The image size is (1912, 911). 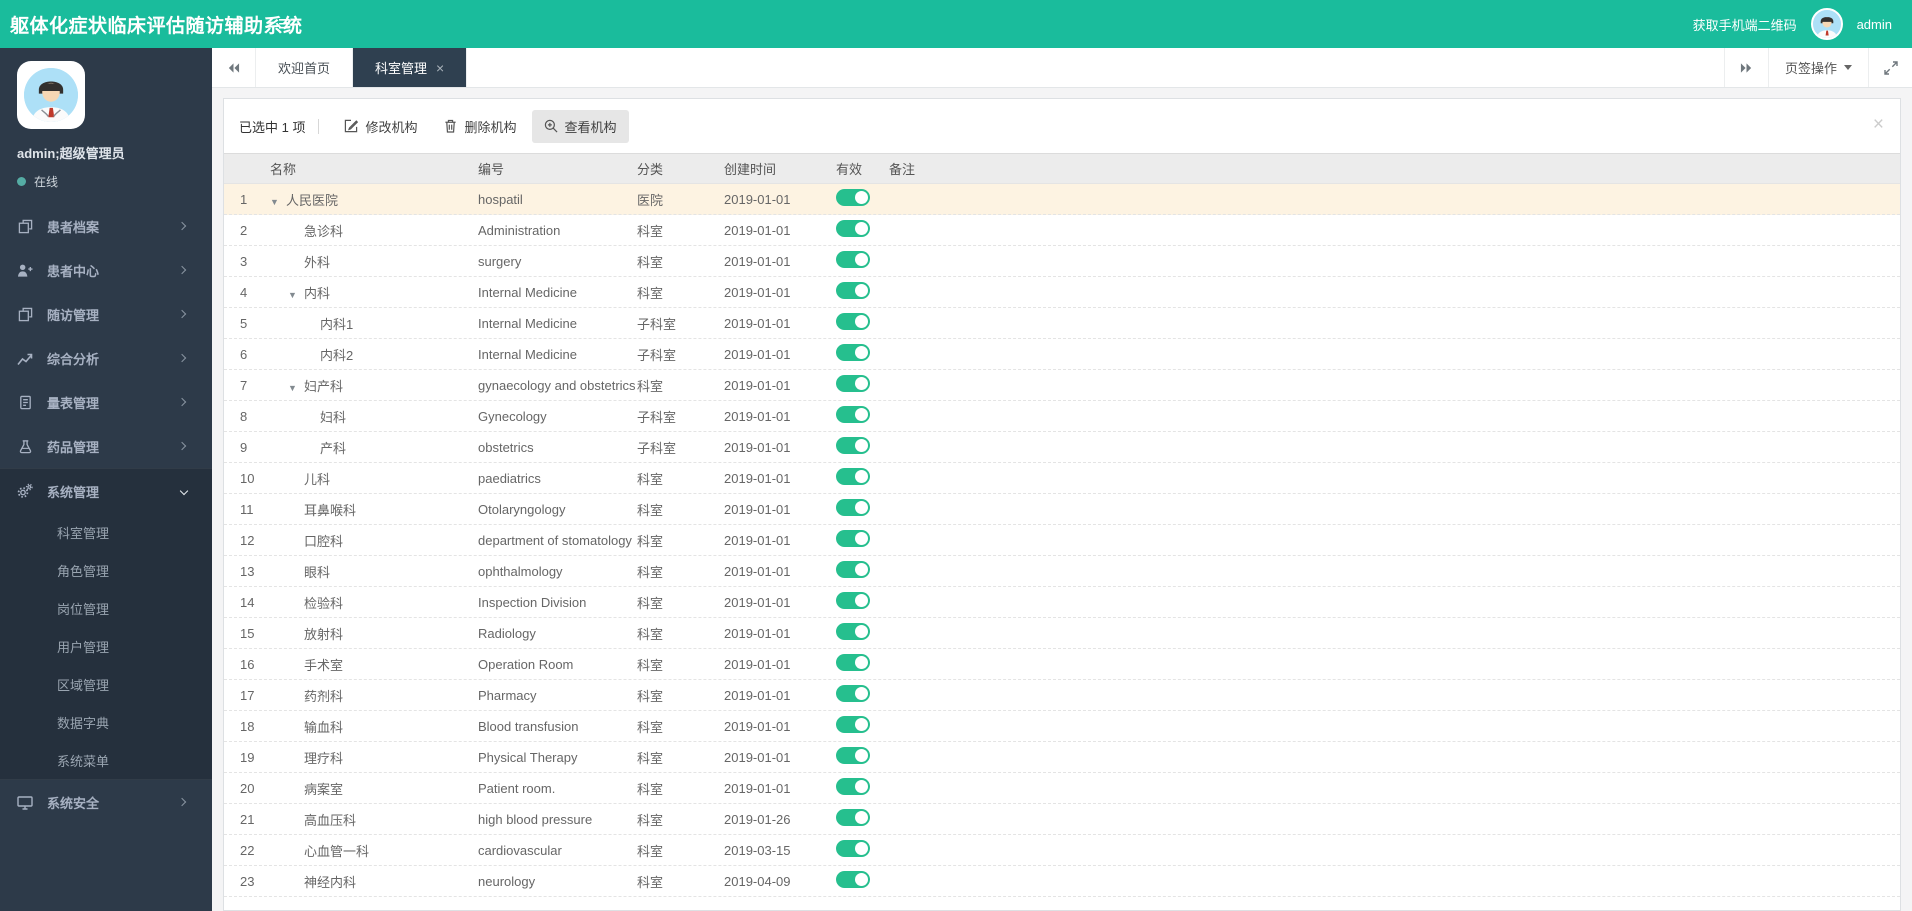 I want to click on online-status-dot, so click(x=21, y=181).